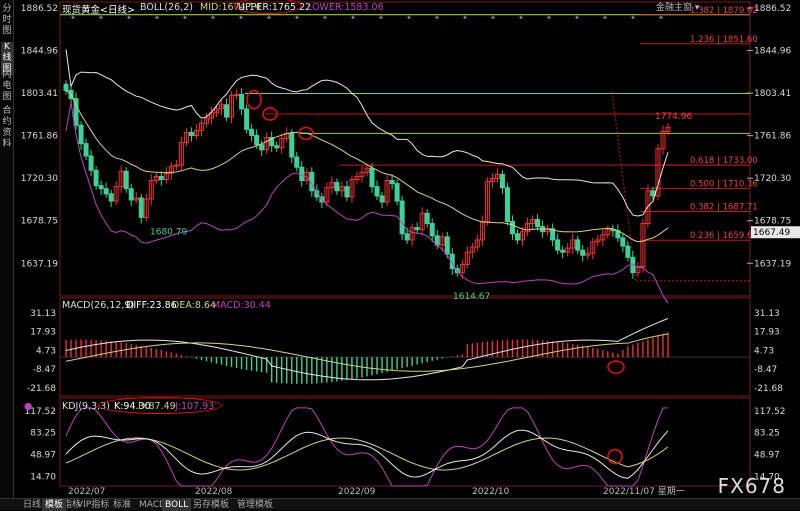 This screenshot has height=511, width=800. Describe the element at coordinates (772, 222) in the screenshot. I see `price-y-tick-label: 1678.75` at that location.